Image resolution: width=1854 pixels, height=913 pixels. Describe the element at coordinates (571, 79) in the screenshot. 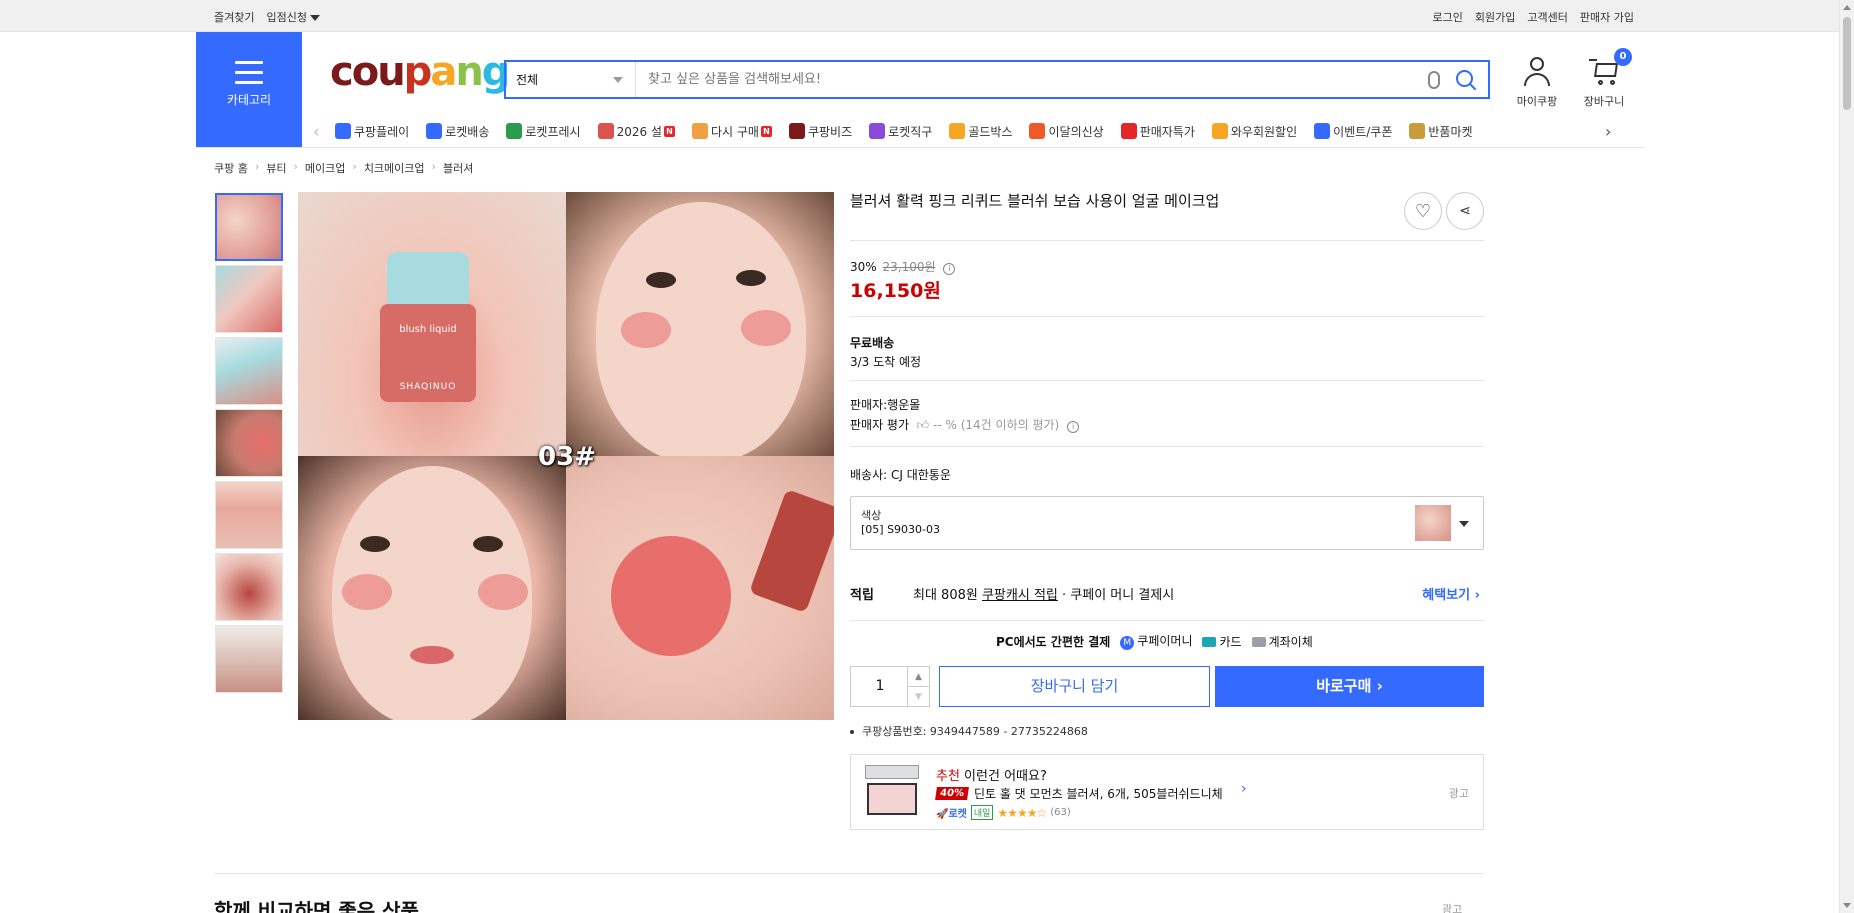

I see `search-category-select: 전체` at that location.